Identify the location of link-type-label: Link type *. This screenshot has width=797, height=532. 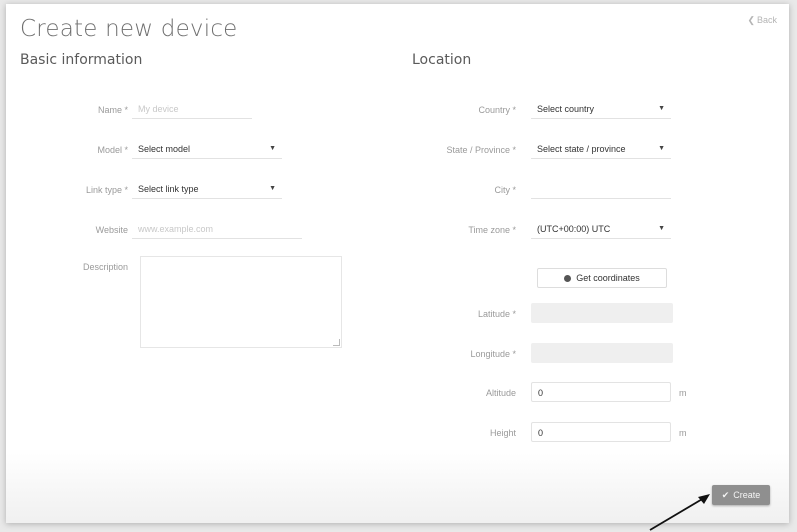
(106, 190).